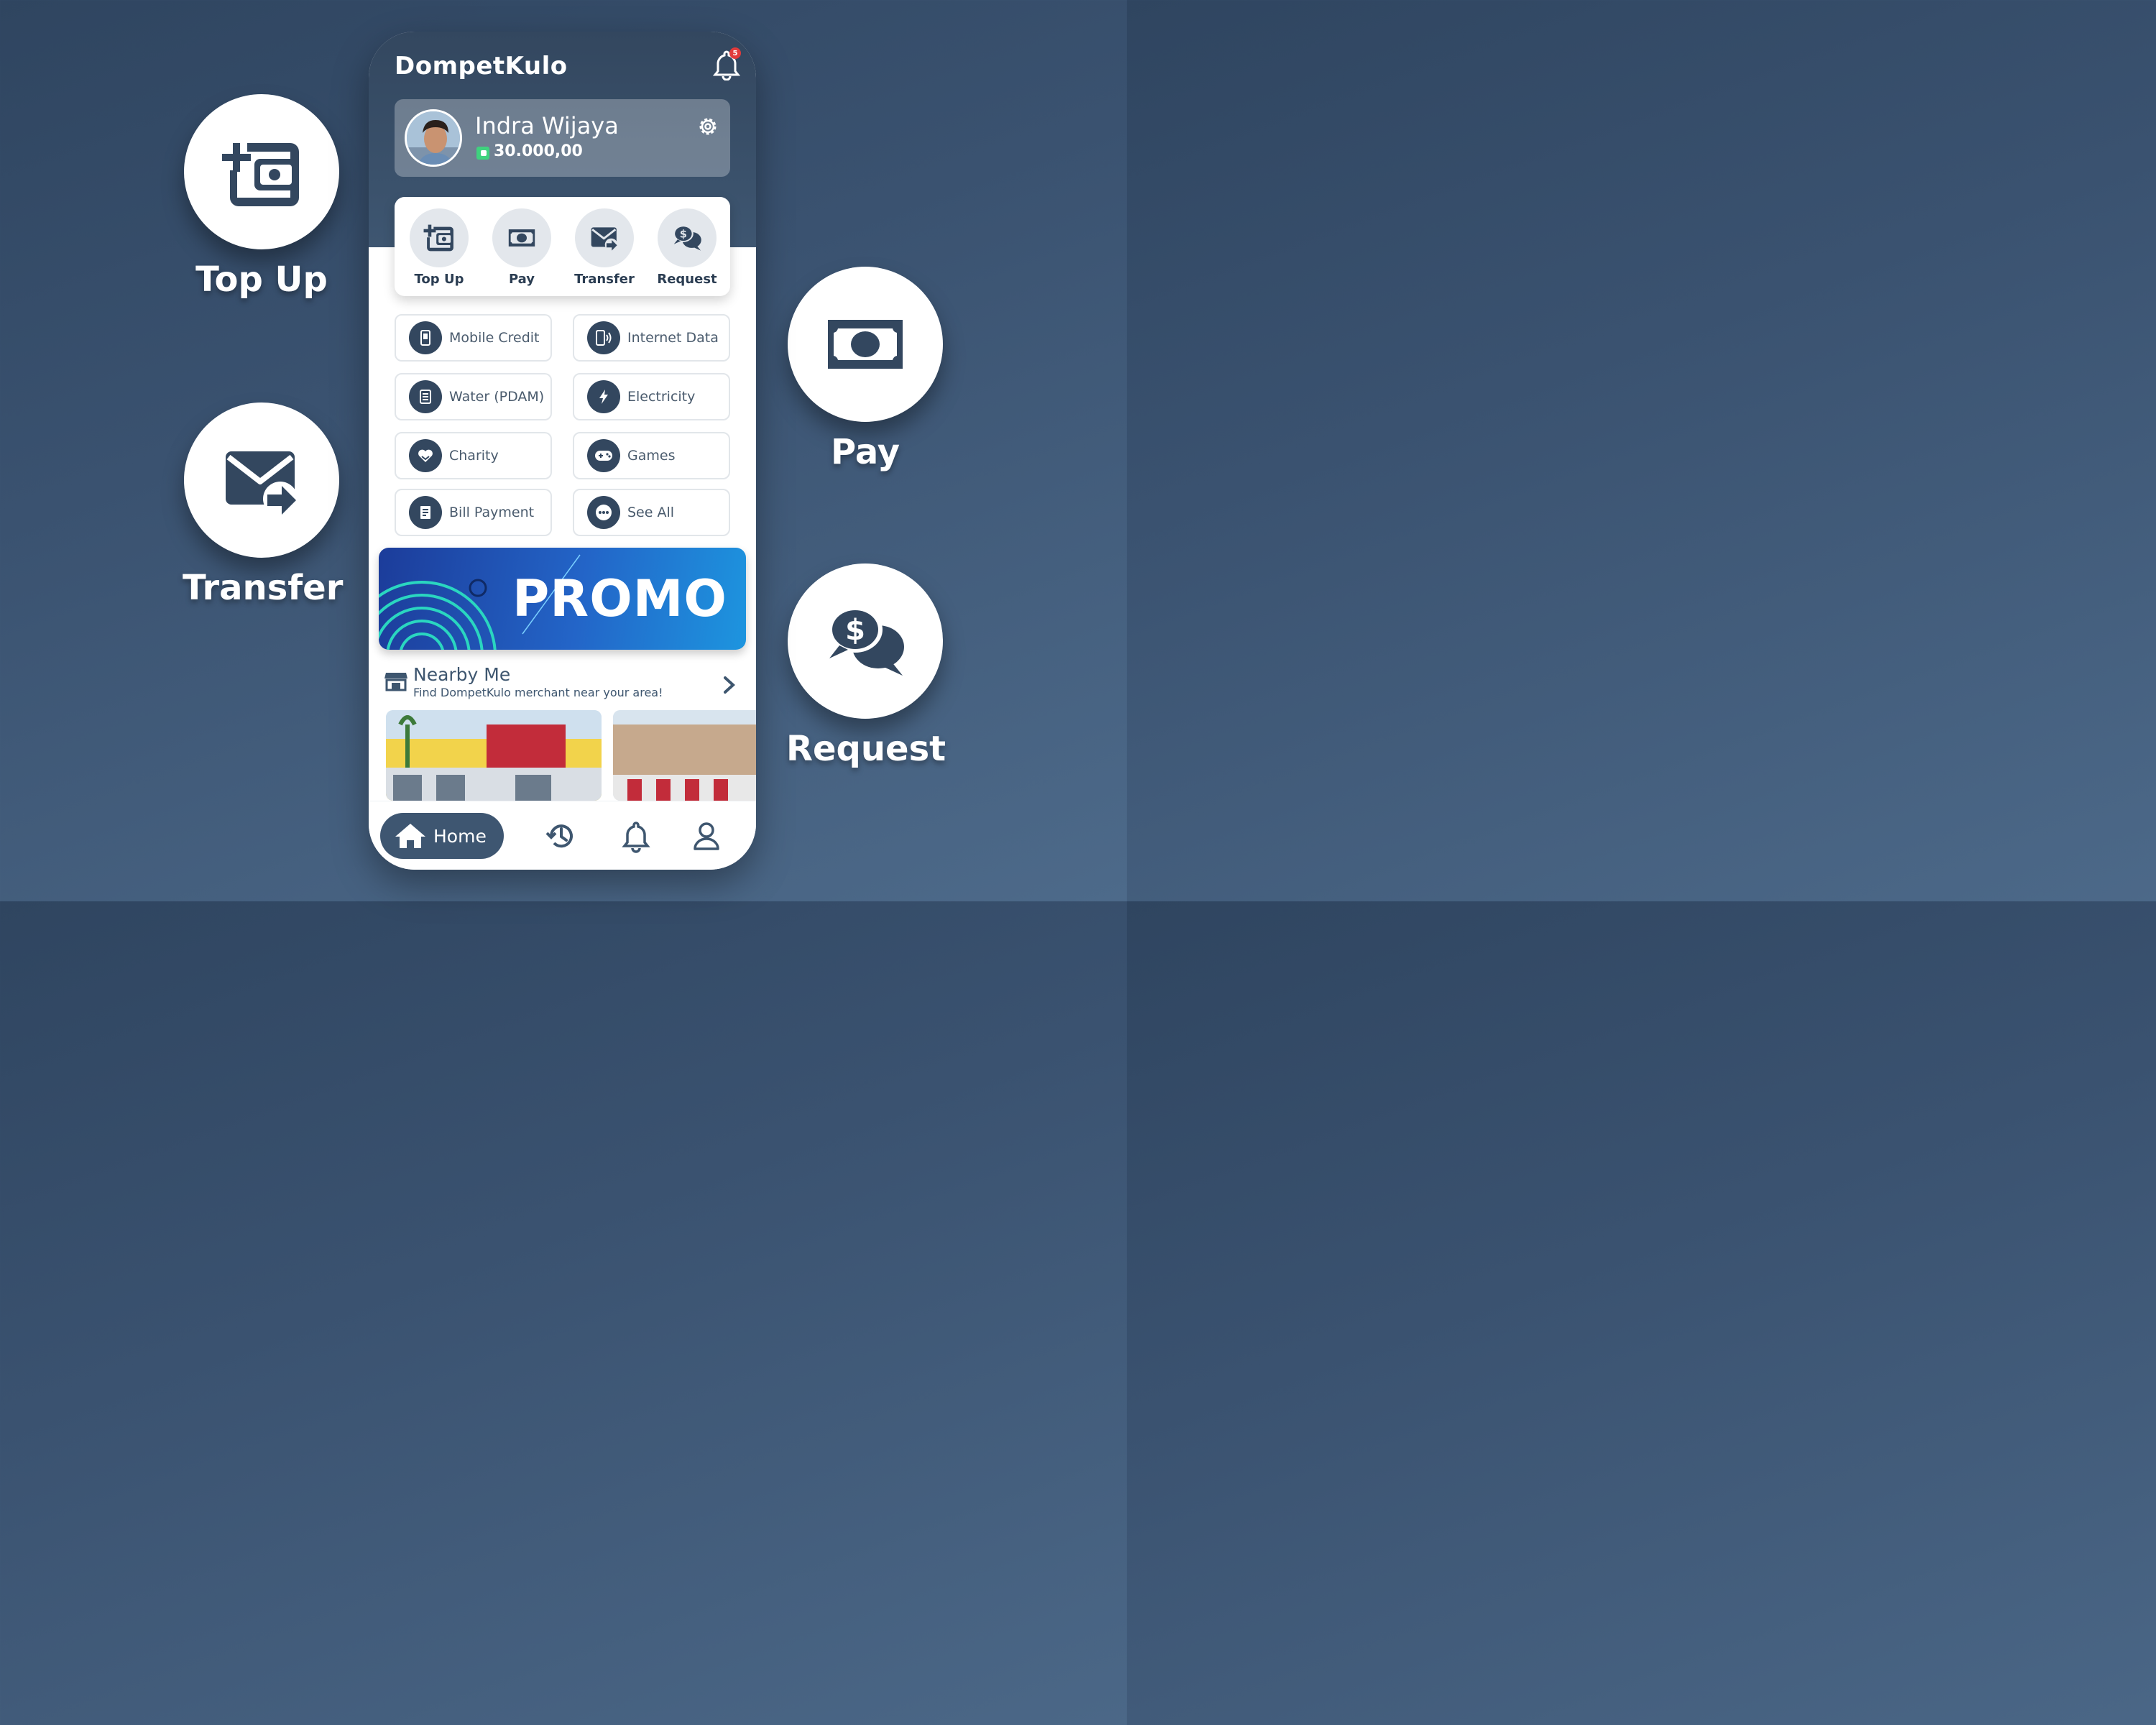 This screenshot has width=2156, height=1725. I want to click on quick-action-transfer: Transfer, so click(604, 247).